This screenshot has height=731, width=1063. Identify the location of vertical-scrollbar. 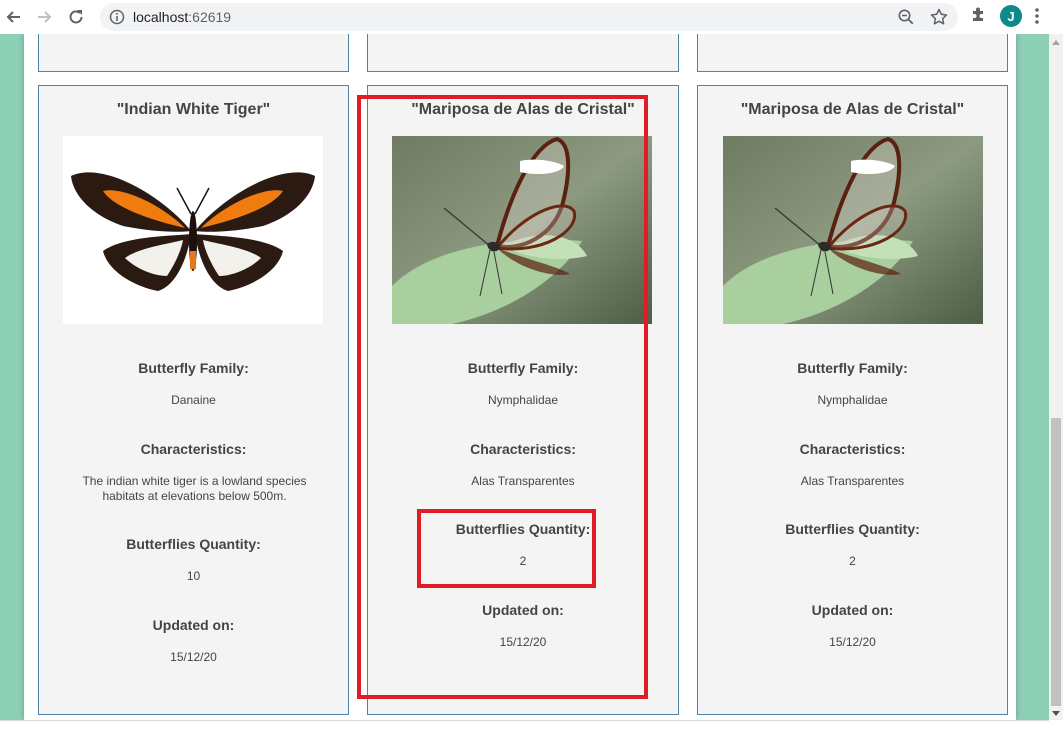
(1056, 377).